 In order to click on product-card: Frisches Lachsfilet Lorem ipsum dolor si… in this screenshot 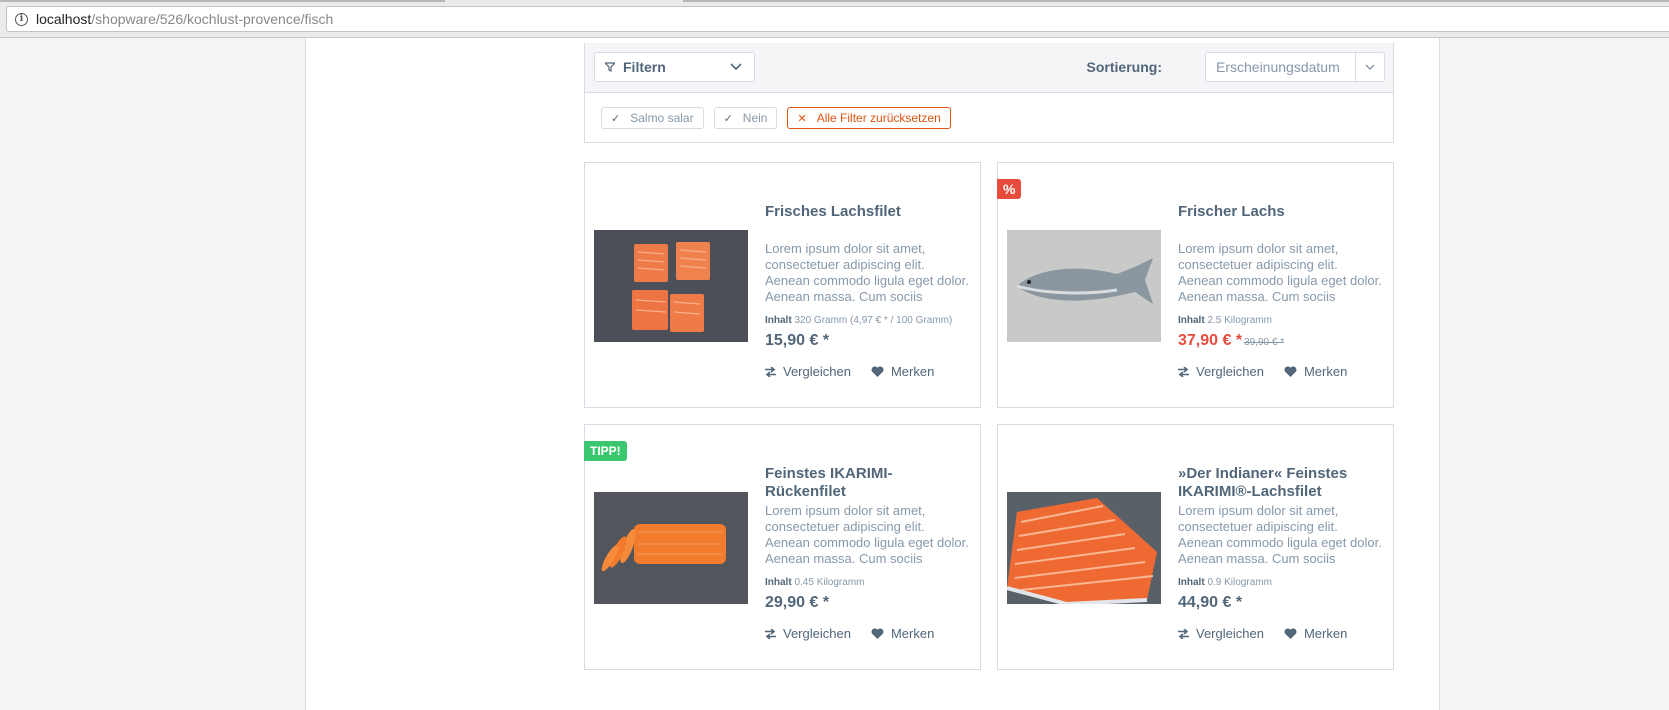, I will do `click(782, 285)`.